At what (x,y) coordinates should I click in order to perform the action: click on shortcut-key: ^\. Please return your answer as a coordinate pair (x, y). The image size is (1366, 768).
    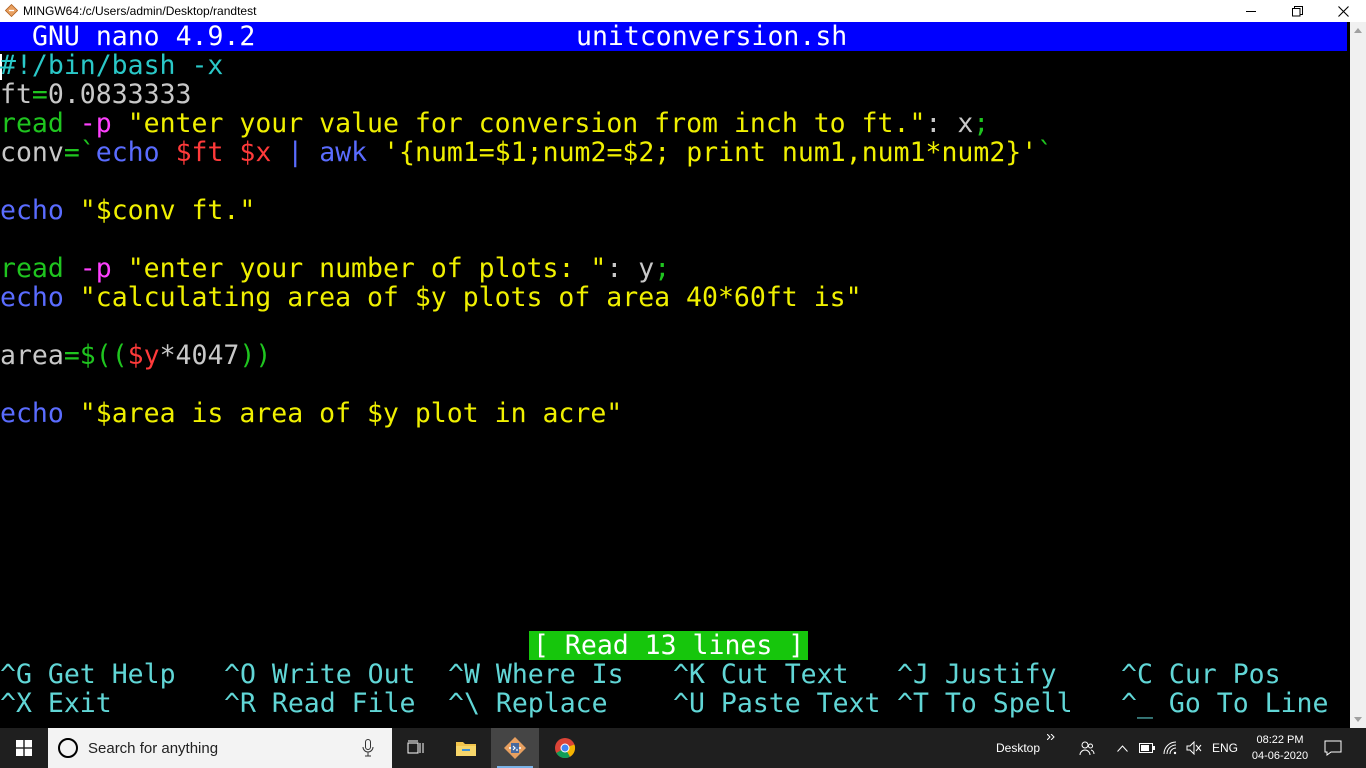
    Looking at the image, I should click on (464, 703).